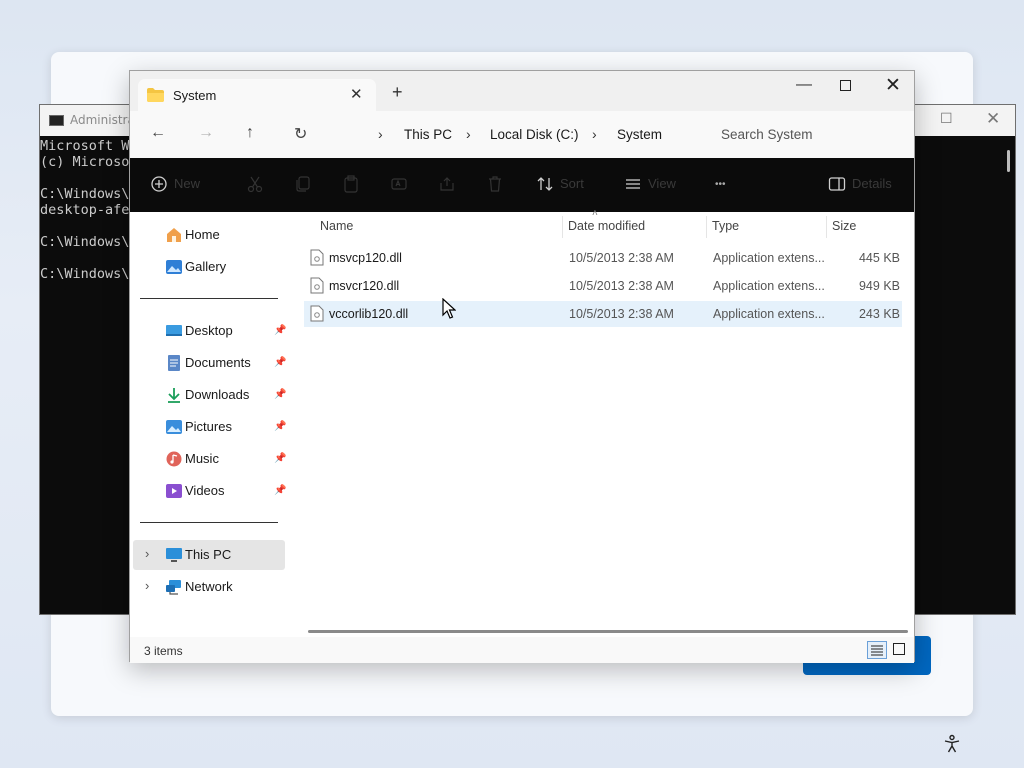 Image resolution: width=1024 pixels, height=768 pixels. I want to click on sort-ascending-icon: ˄, so click(595, 213).